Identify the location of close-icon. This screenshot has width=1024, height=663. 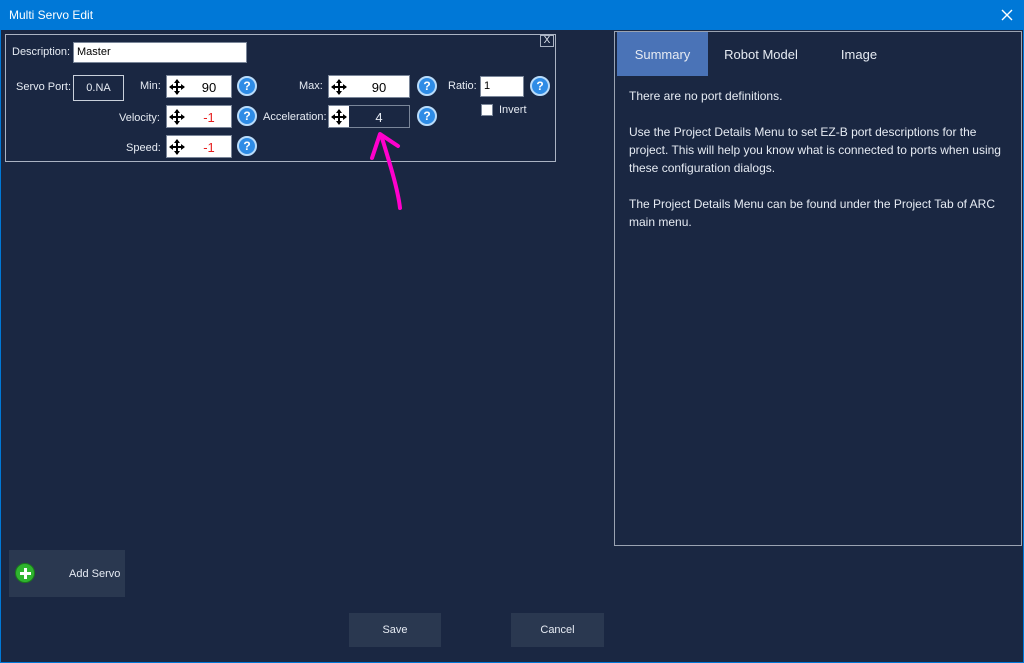
(1007, 15).